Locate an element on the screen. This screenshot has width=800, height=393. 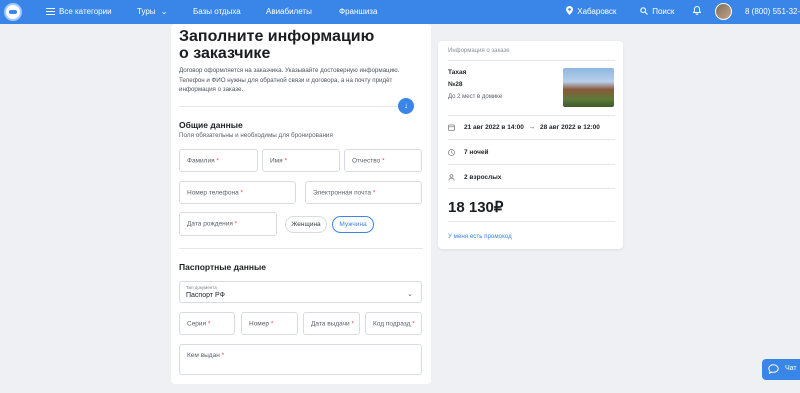
passport-number-field: Номер * is located at coordinates (269, 323).